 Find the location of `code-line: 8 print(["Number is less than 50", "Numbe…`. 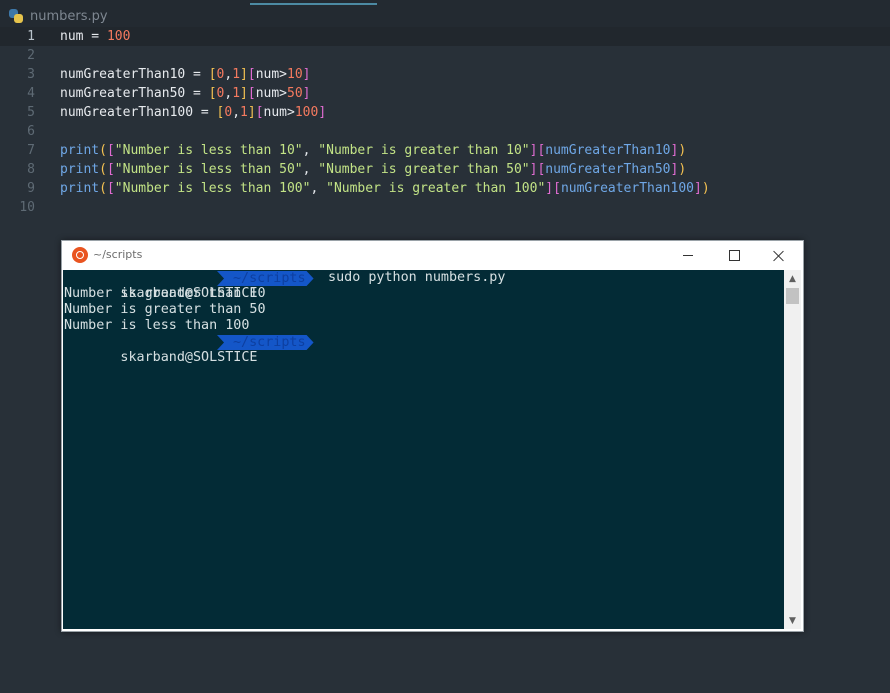

code-line: 8 print(["Number is less than 50", "Numbe… is located at coordinates (445, 169).